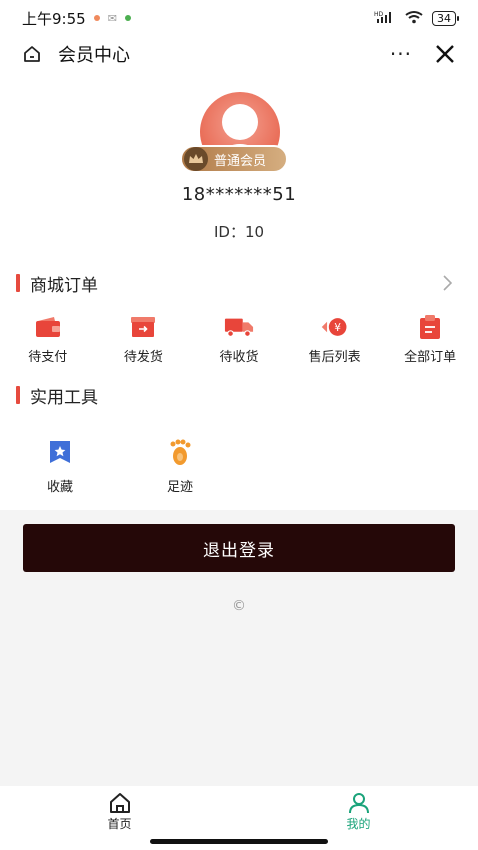 This screenshot has width=478, height=850. Describe the element at coordinates (60, 452) in the screenshot. I see `bookmark-star-icon` at that location.